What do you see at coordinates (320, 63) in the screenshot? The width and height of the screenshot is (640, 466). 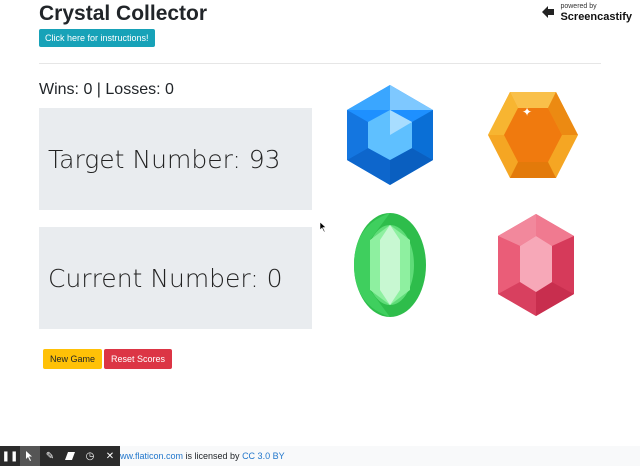 I see `header-divider` at bounding box center [320, 63].